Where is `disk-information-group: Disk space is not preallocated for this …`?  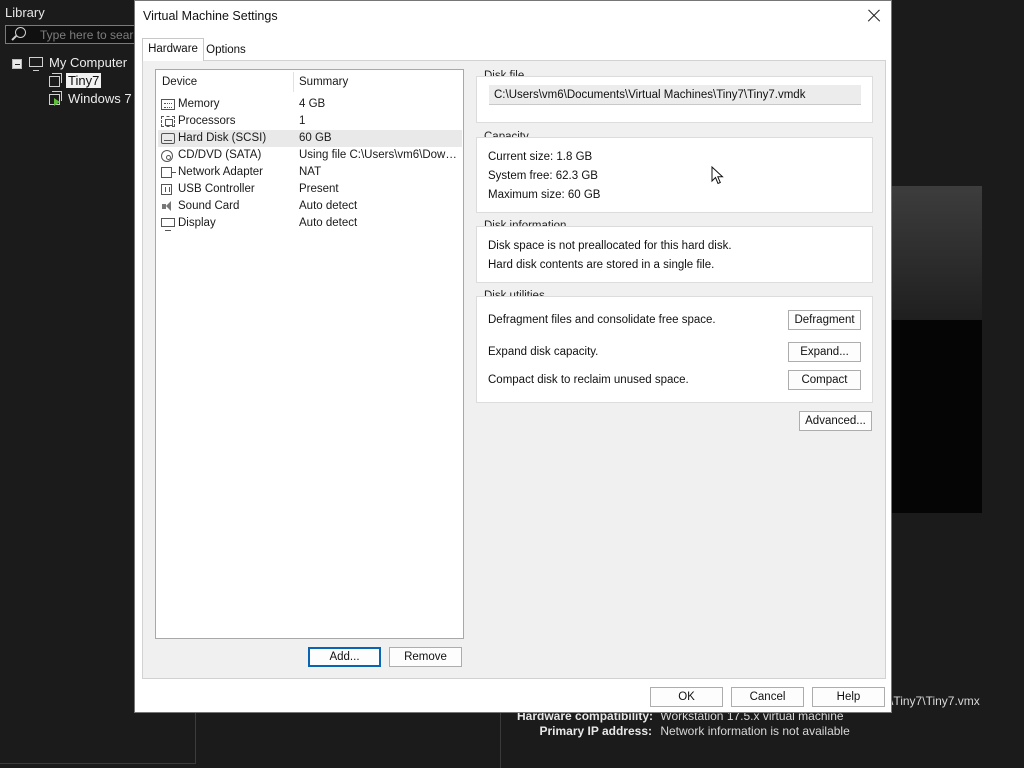
disk-information-group: Disk space is not preallocated for this … is located at coordinates (674, 254).